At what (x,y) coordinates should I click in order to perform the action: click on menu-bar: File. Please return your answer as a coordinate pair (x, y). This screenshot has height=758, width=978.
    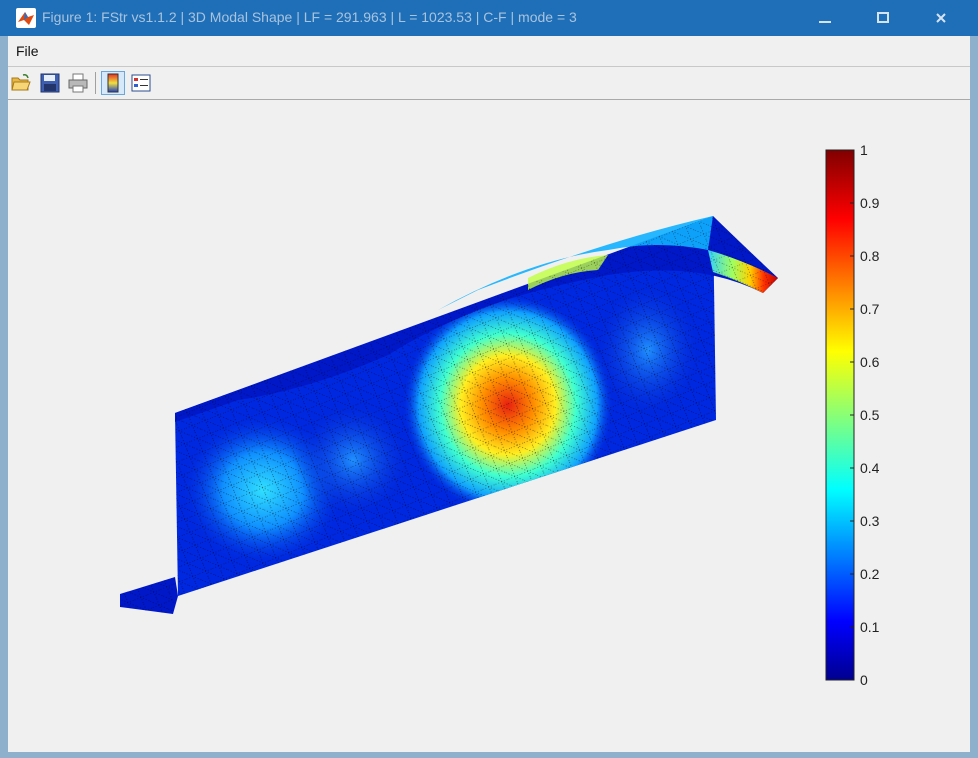
    Looking at the image, I should click on (489, 51).